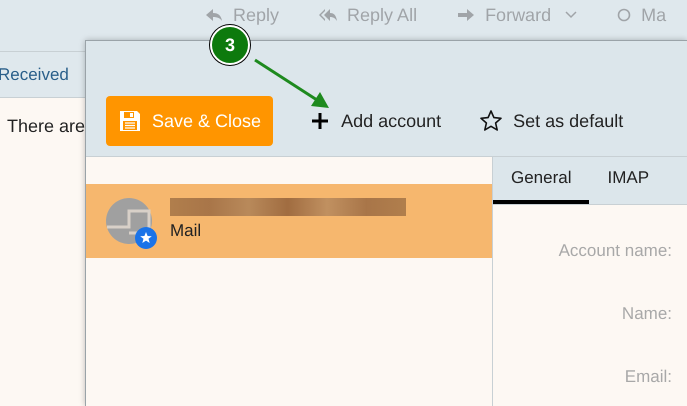 Image resolution: width=687 pixels, height=406 pixels. What do you see at coordinates (186, 231) in the screenshot?
I see `account-type-label: Mail` at bounding box center [186, 231].